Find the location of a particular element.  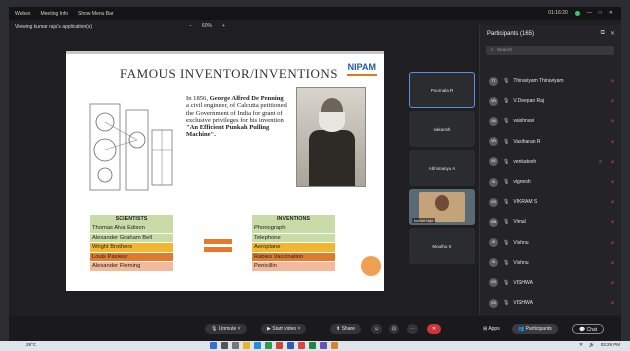

participant-name: V.Deepan Raj is located at coordinates (529, 101).